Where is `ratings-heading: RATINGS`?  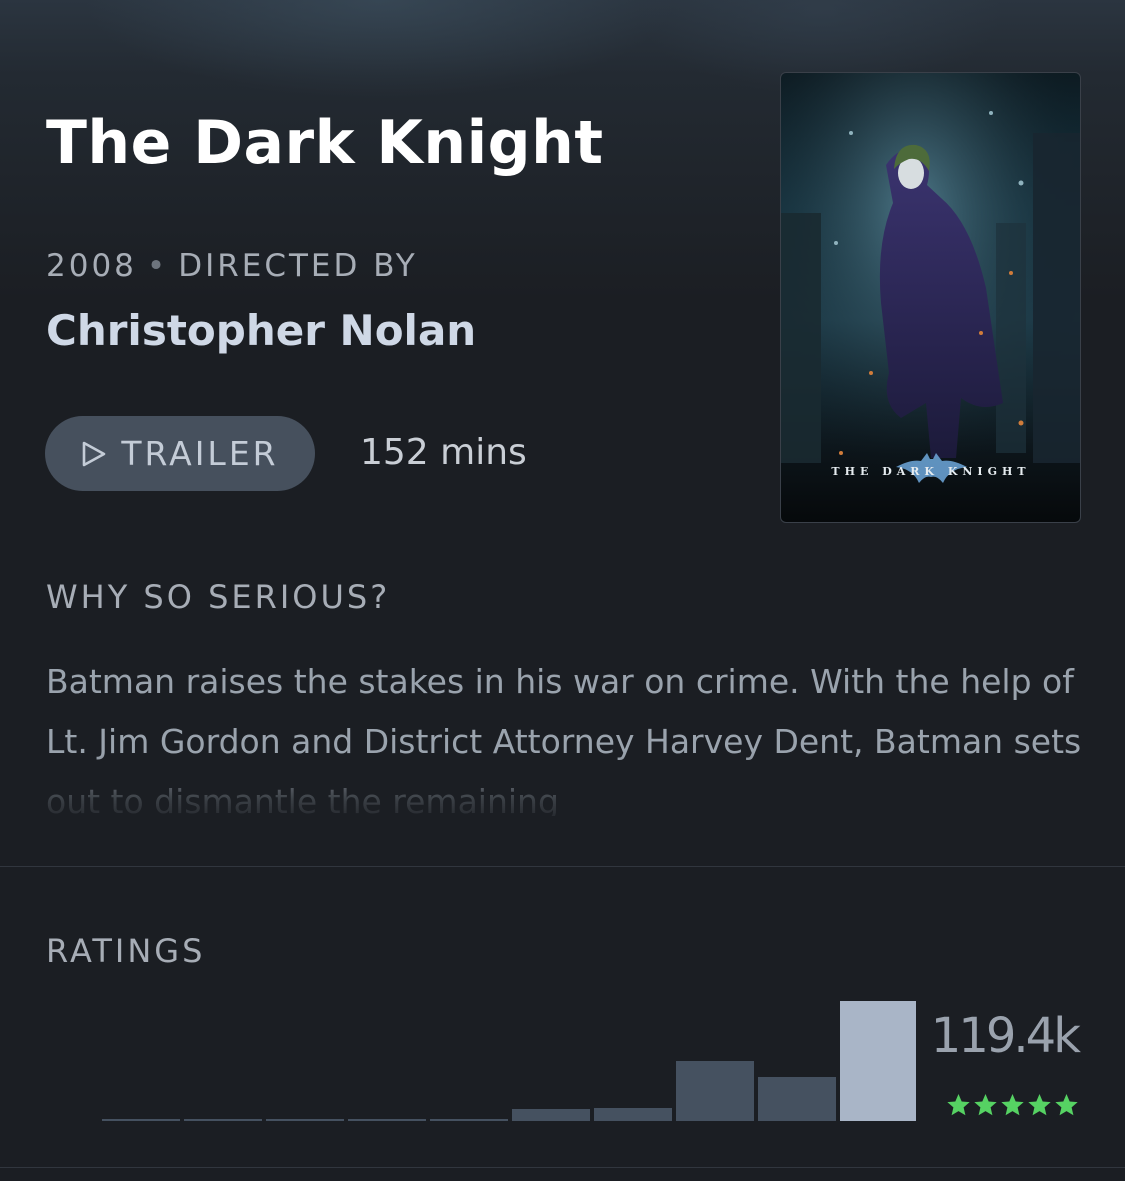 ratings-heading: RATINGS is located at coordinates (126, 951).